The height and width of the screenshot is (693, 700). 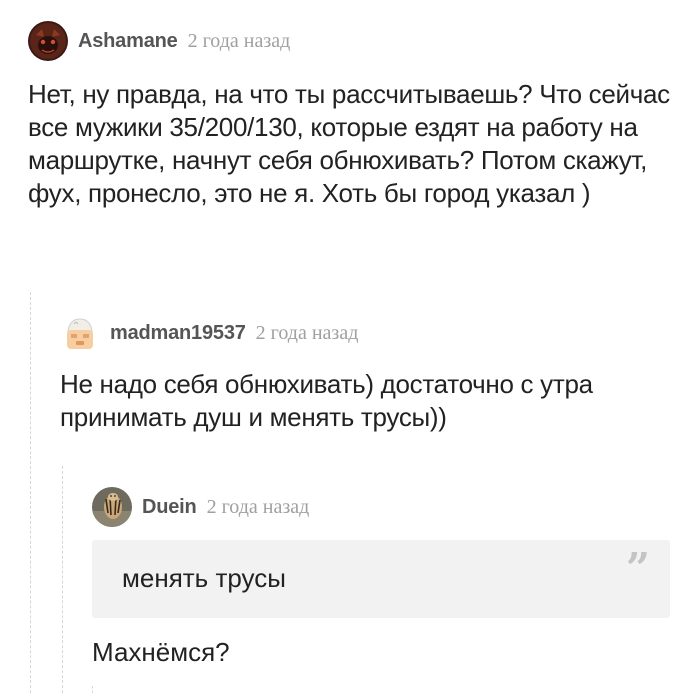 I want to click on cartoon-face-avatar-icon, so click(x=80, y=333).